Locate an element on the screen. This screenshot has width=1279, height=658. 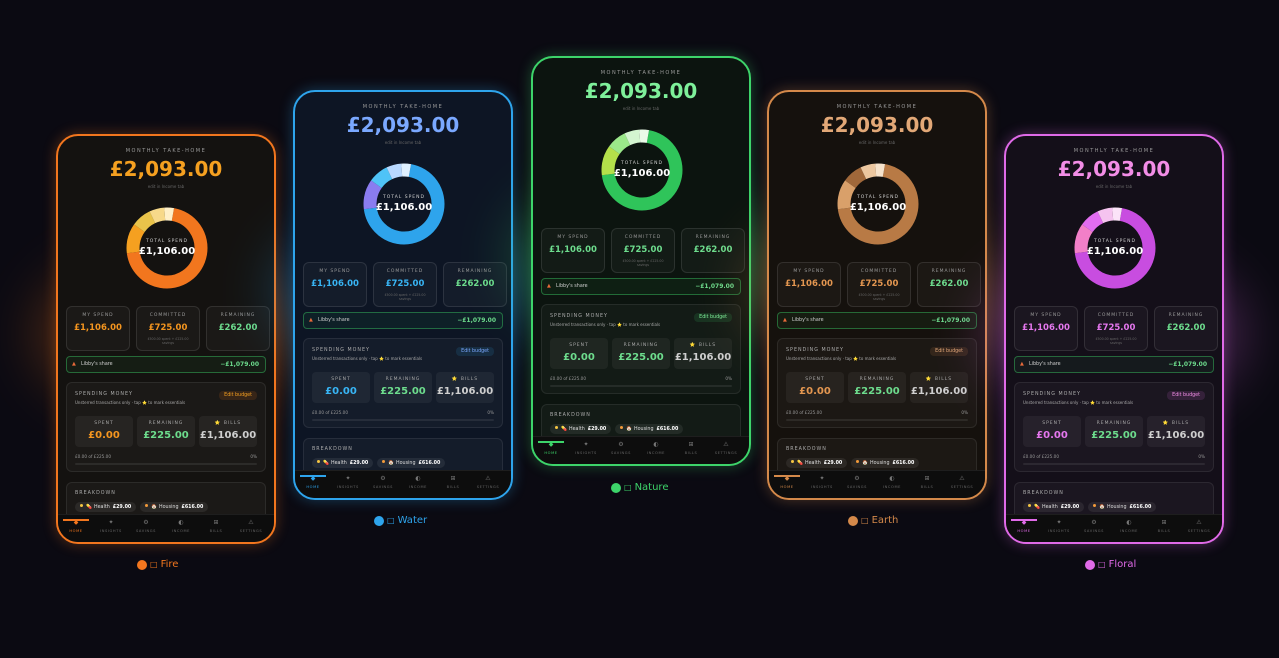
nav-label: HOME is located at coordinates (76, 531).